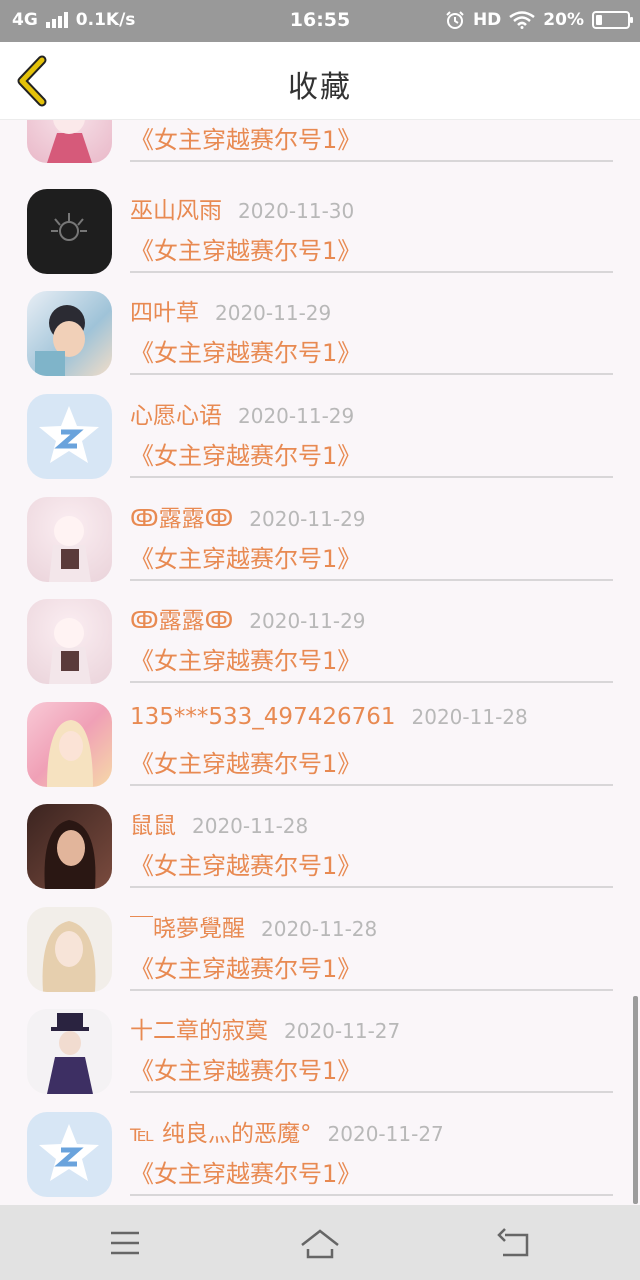  I want to click on status-bar: 4G 0.1K/s 16:55 HD 20%, so click(320, 21).